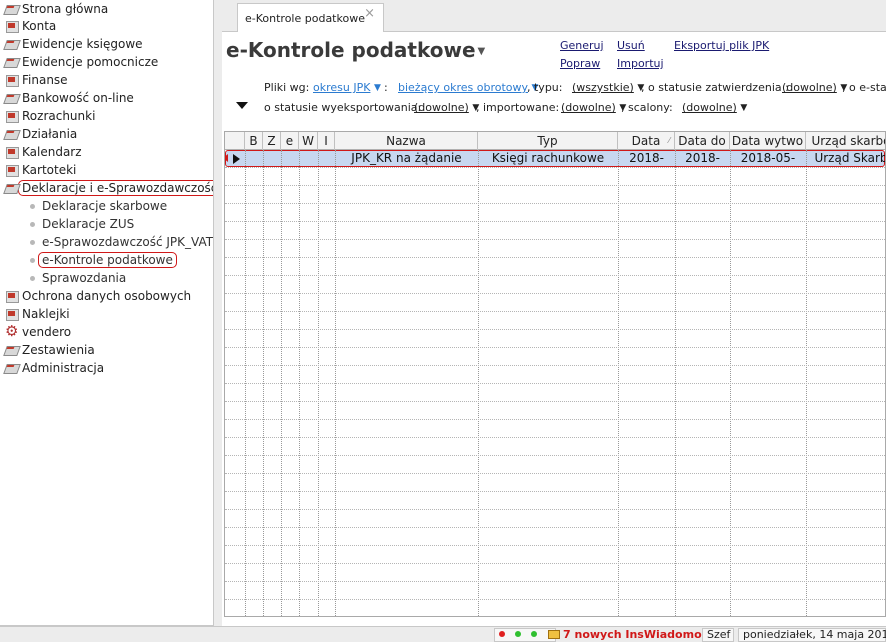 Image resolution: width=886 pixels, height=642 pixels. What do you see at coordinates (518, 107) in the screenshot?
I see `filter-importowane-label: , importowane:` at bounding box center [518, 107].